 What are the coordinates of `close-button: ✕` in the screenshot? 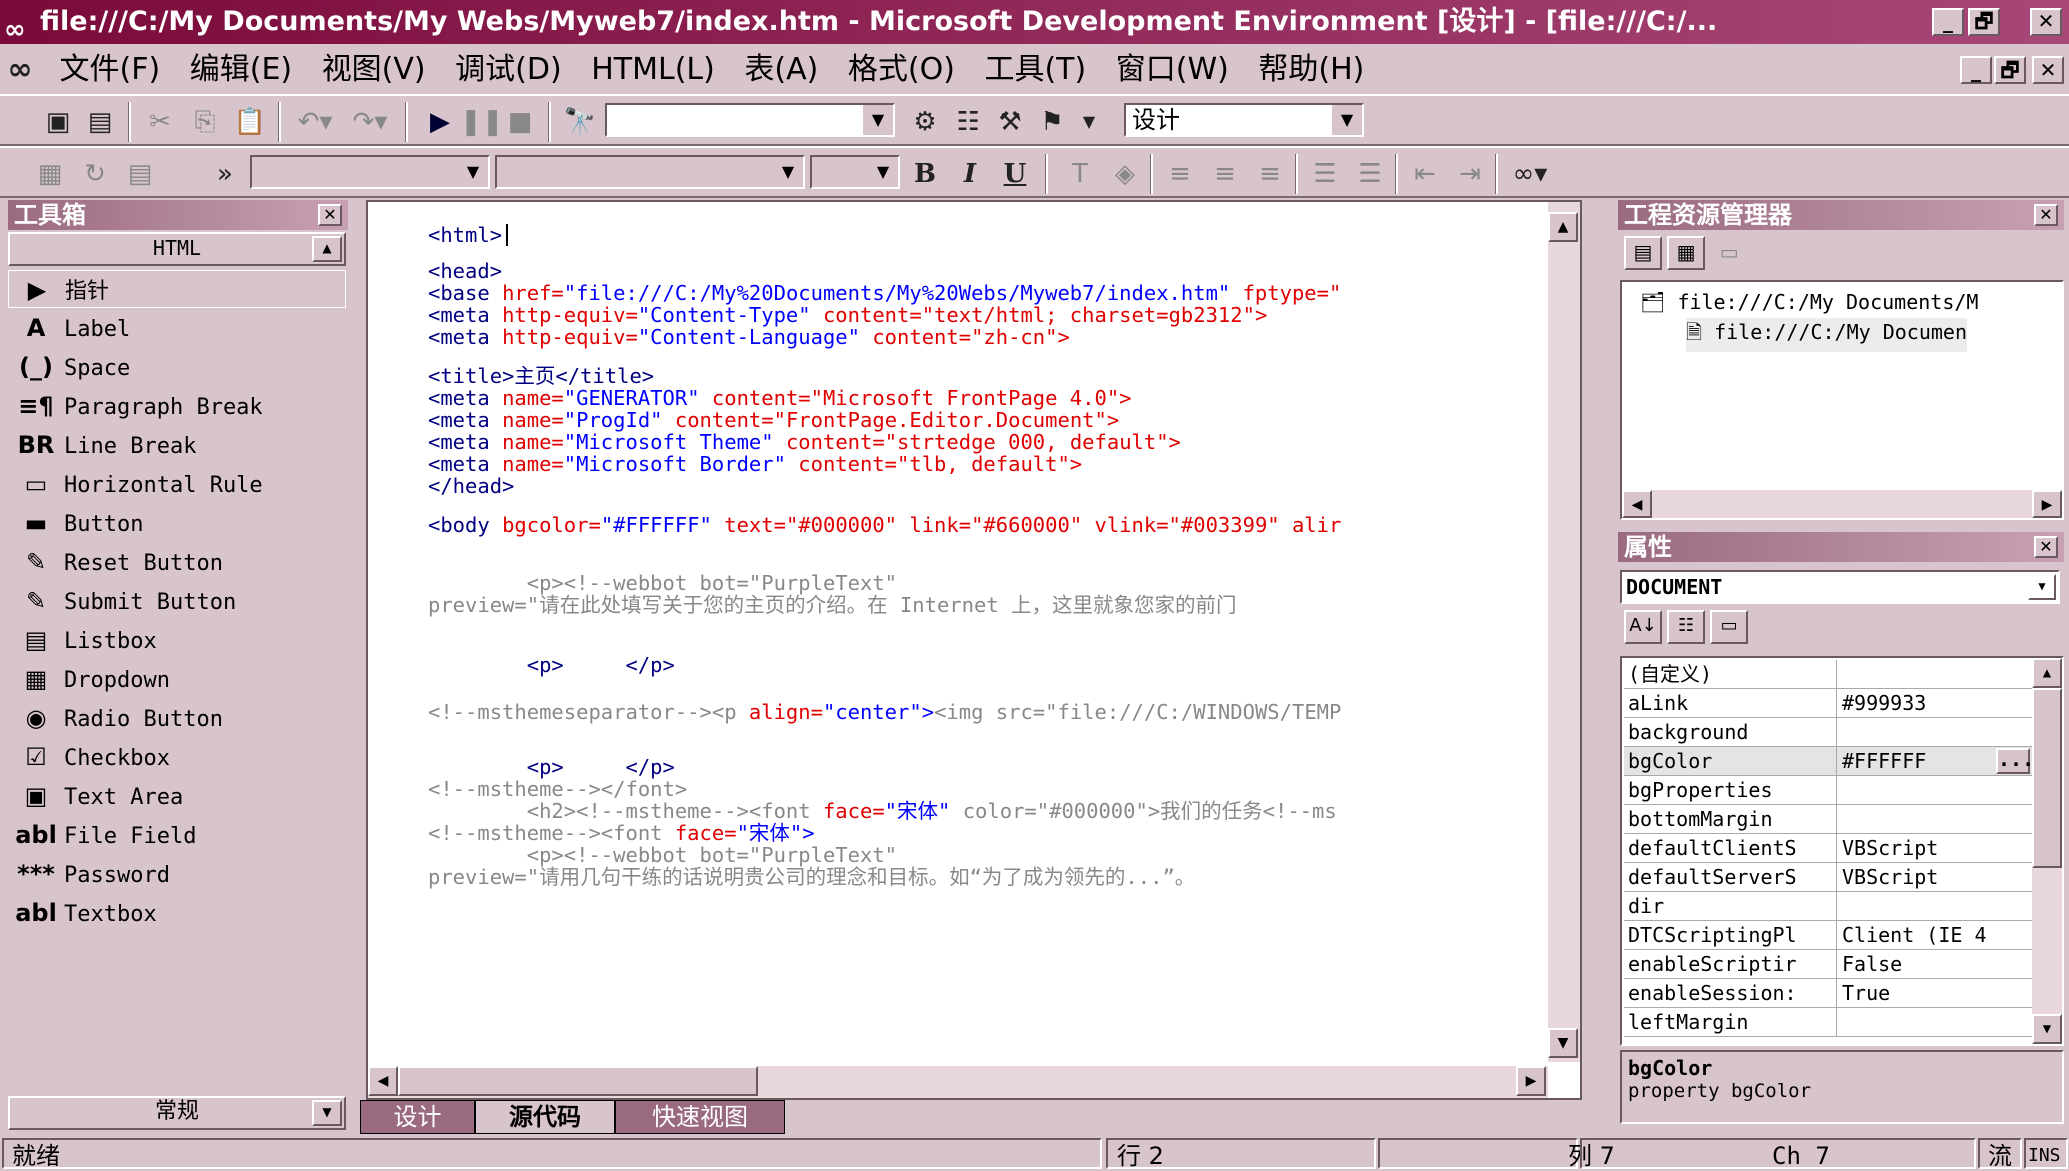 It's located at (2046, 22).